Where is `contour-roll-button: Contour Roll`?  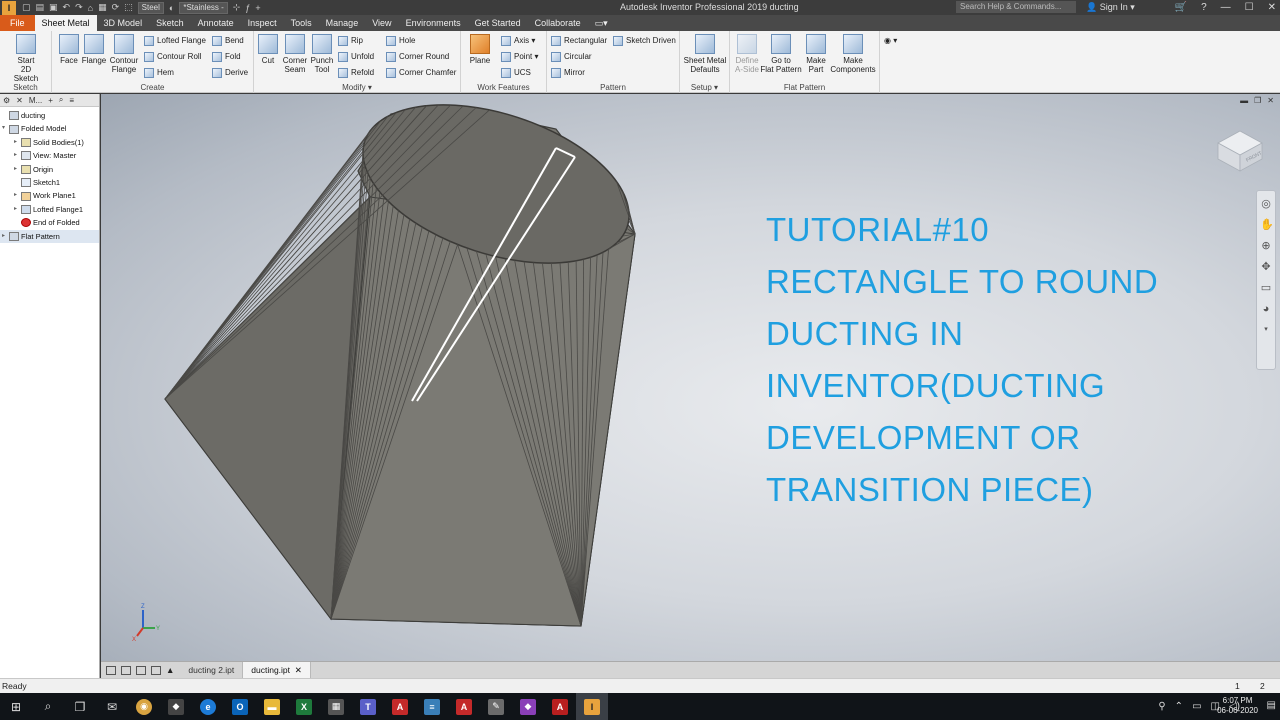 contour-roll-button: Contour Roll is located at coordinates (172, 56).